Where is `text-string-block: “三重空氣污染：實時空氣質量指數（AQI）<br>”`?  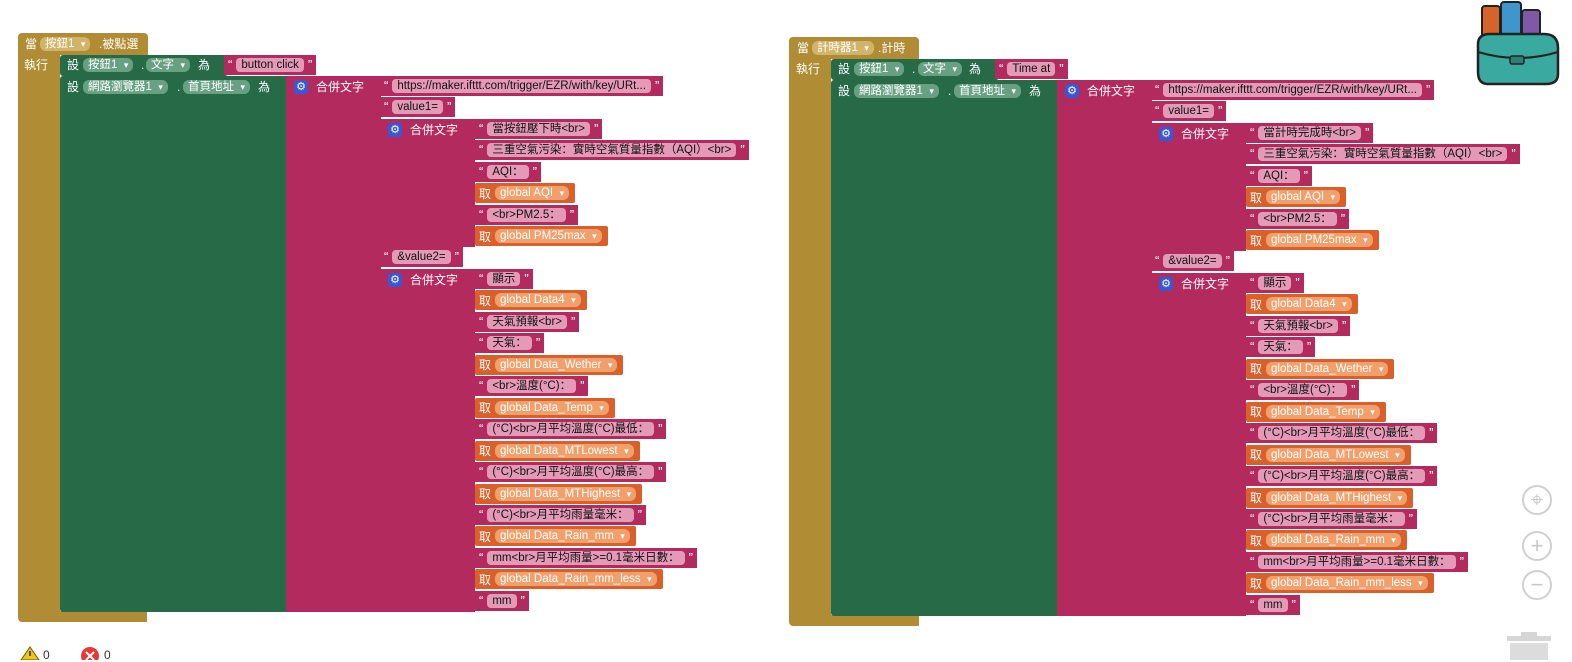
text-string-block: “三重空氣污染：實時空氣質量指數（AQI）<br>” is located at coordinates (612, 150).